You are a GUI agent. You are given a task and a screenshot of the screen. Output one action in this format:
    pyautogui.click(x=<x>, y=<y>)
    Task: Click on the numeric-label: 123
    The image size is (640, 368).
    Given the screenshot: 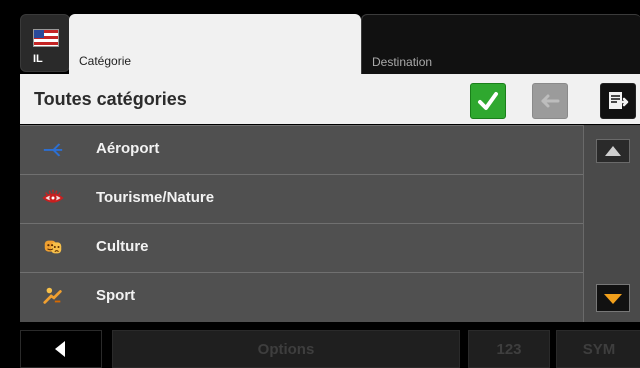 What is the action you would take?
    pyautogui.click(x=509, y=349)
    